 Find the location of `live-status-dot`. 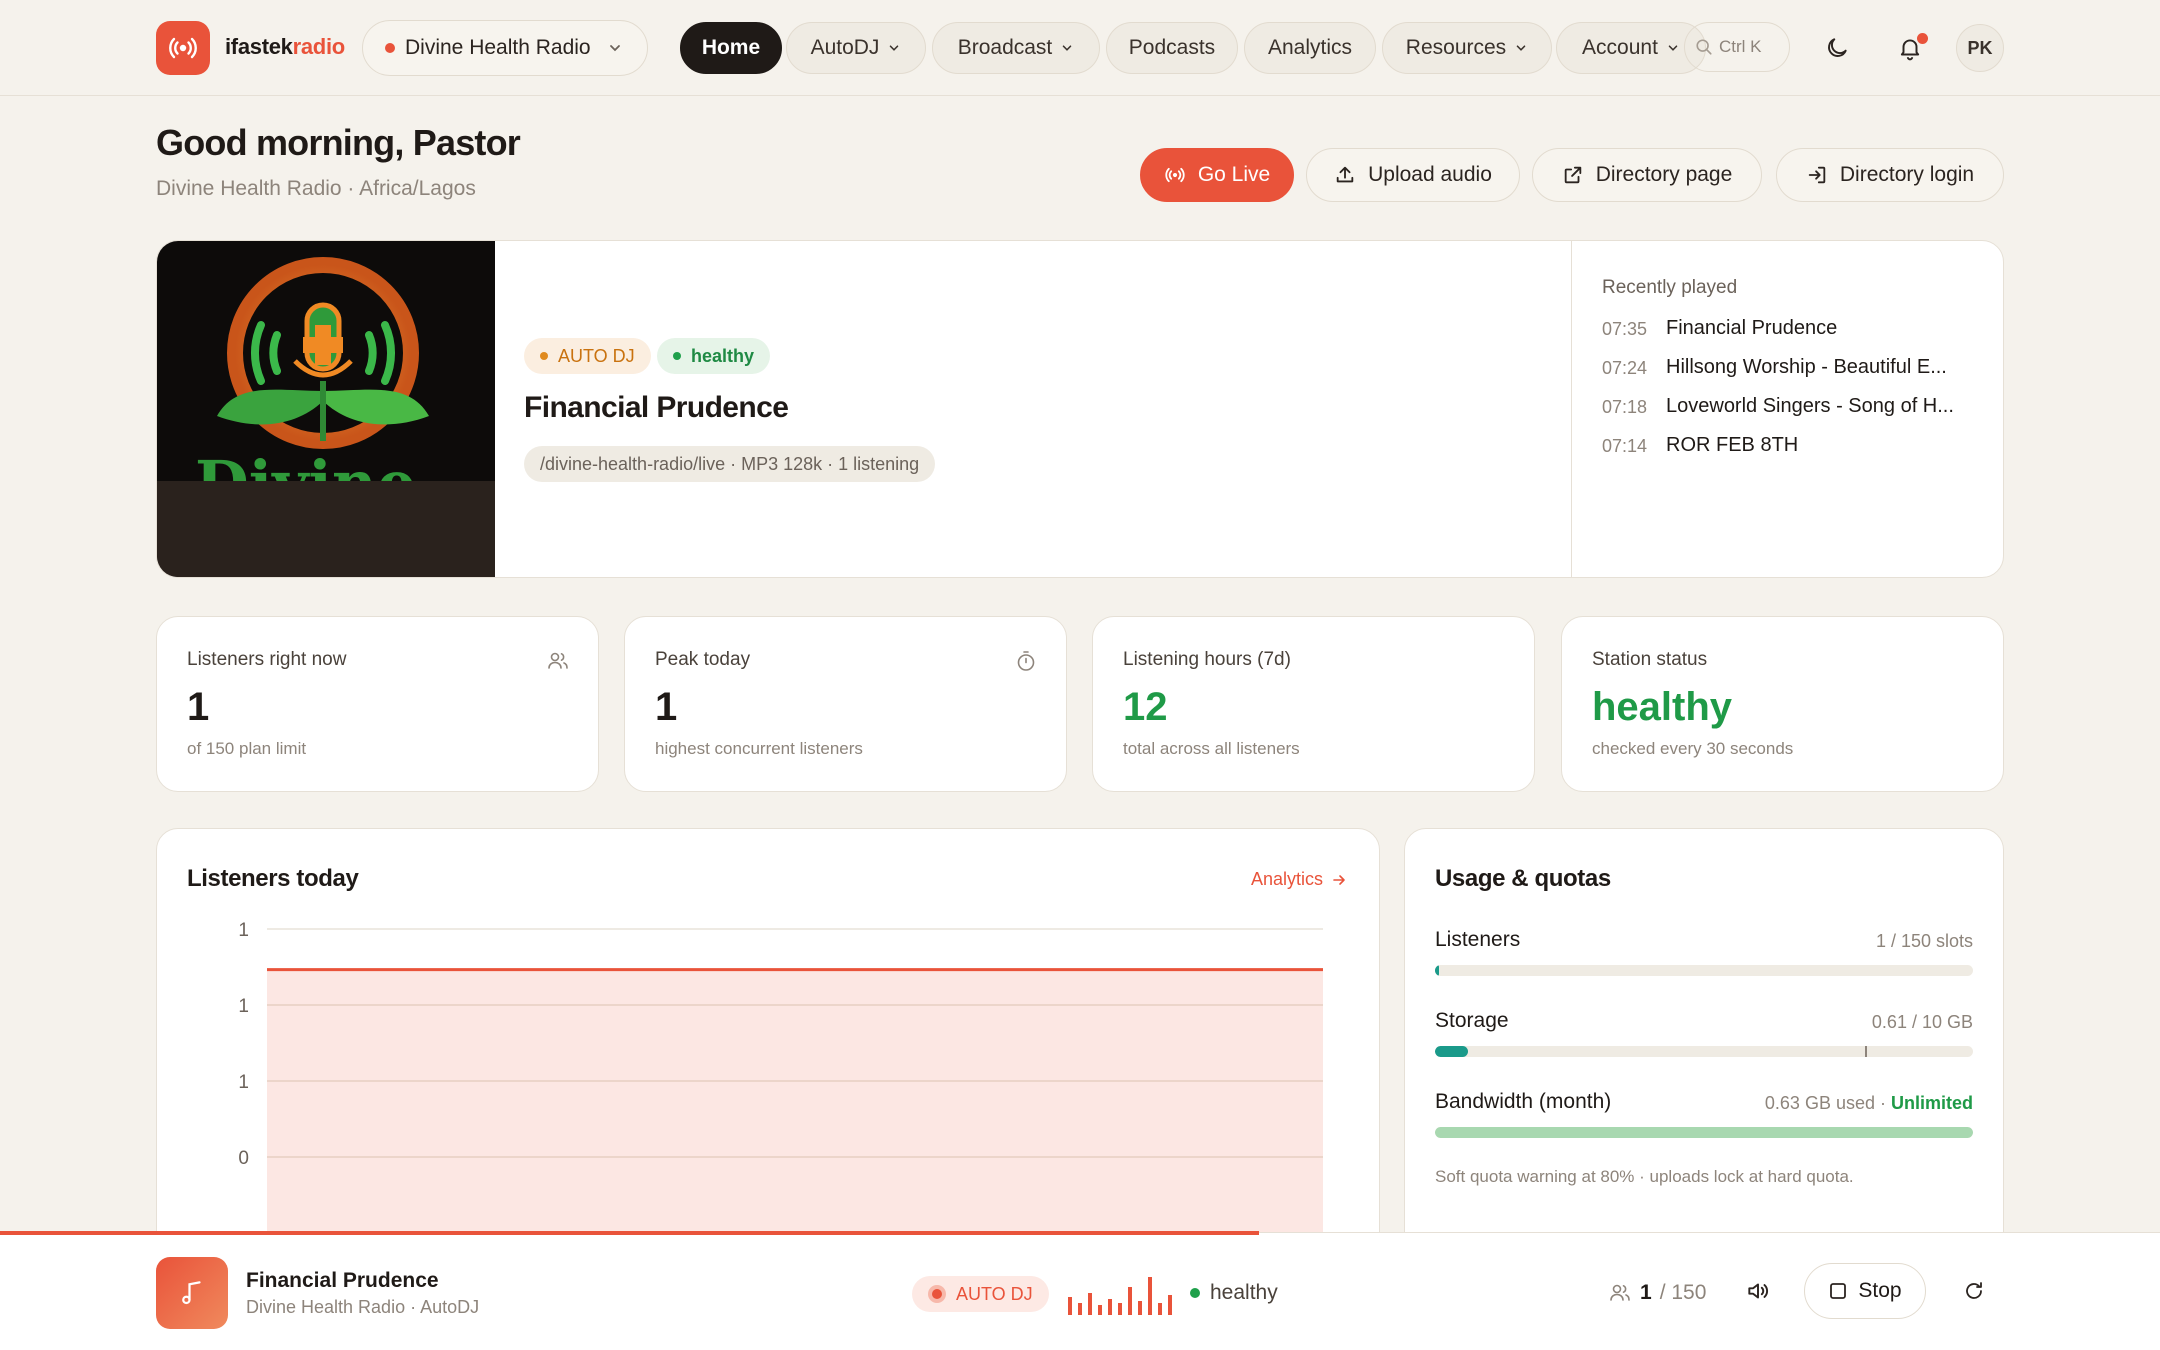

live-status-dot is located at coordinates (390, 48).